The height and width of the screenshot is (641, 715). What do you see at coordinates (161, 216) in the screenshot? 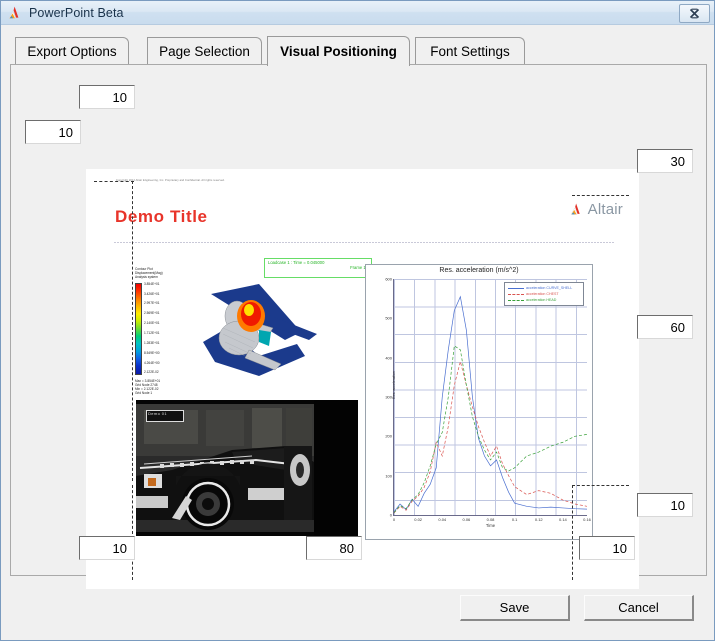
I see `slide-title-text: Demo Title` at bounding box center [161, 216].